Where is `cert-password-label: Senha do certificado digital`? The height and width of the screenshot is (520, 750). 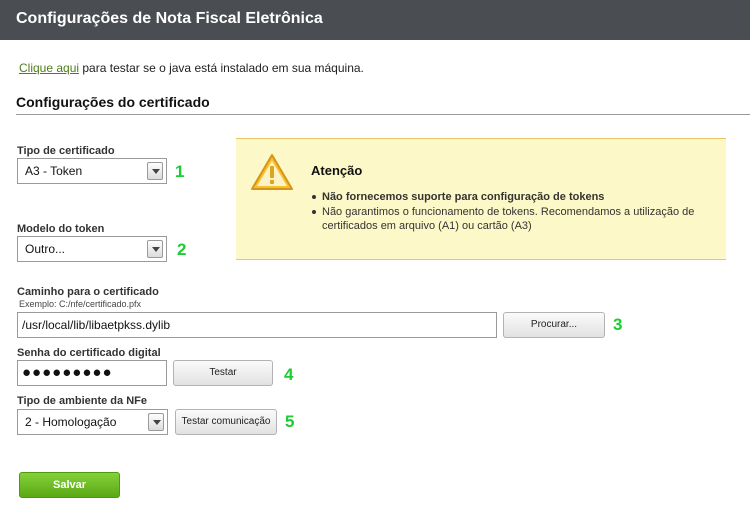
cert-password-label: Senha do certificado digital is located at coordinates (89, 353).